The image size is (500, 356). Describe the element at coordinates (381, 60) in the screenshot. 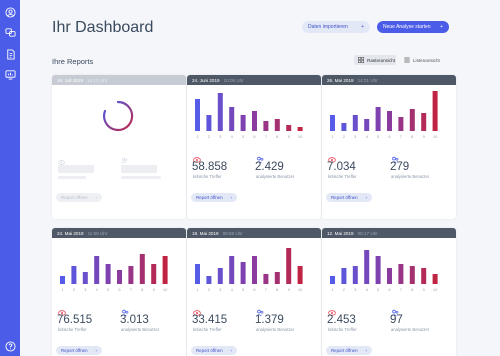

I see `grid-view-label: Rasteransicht` at that location.